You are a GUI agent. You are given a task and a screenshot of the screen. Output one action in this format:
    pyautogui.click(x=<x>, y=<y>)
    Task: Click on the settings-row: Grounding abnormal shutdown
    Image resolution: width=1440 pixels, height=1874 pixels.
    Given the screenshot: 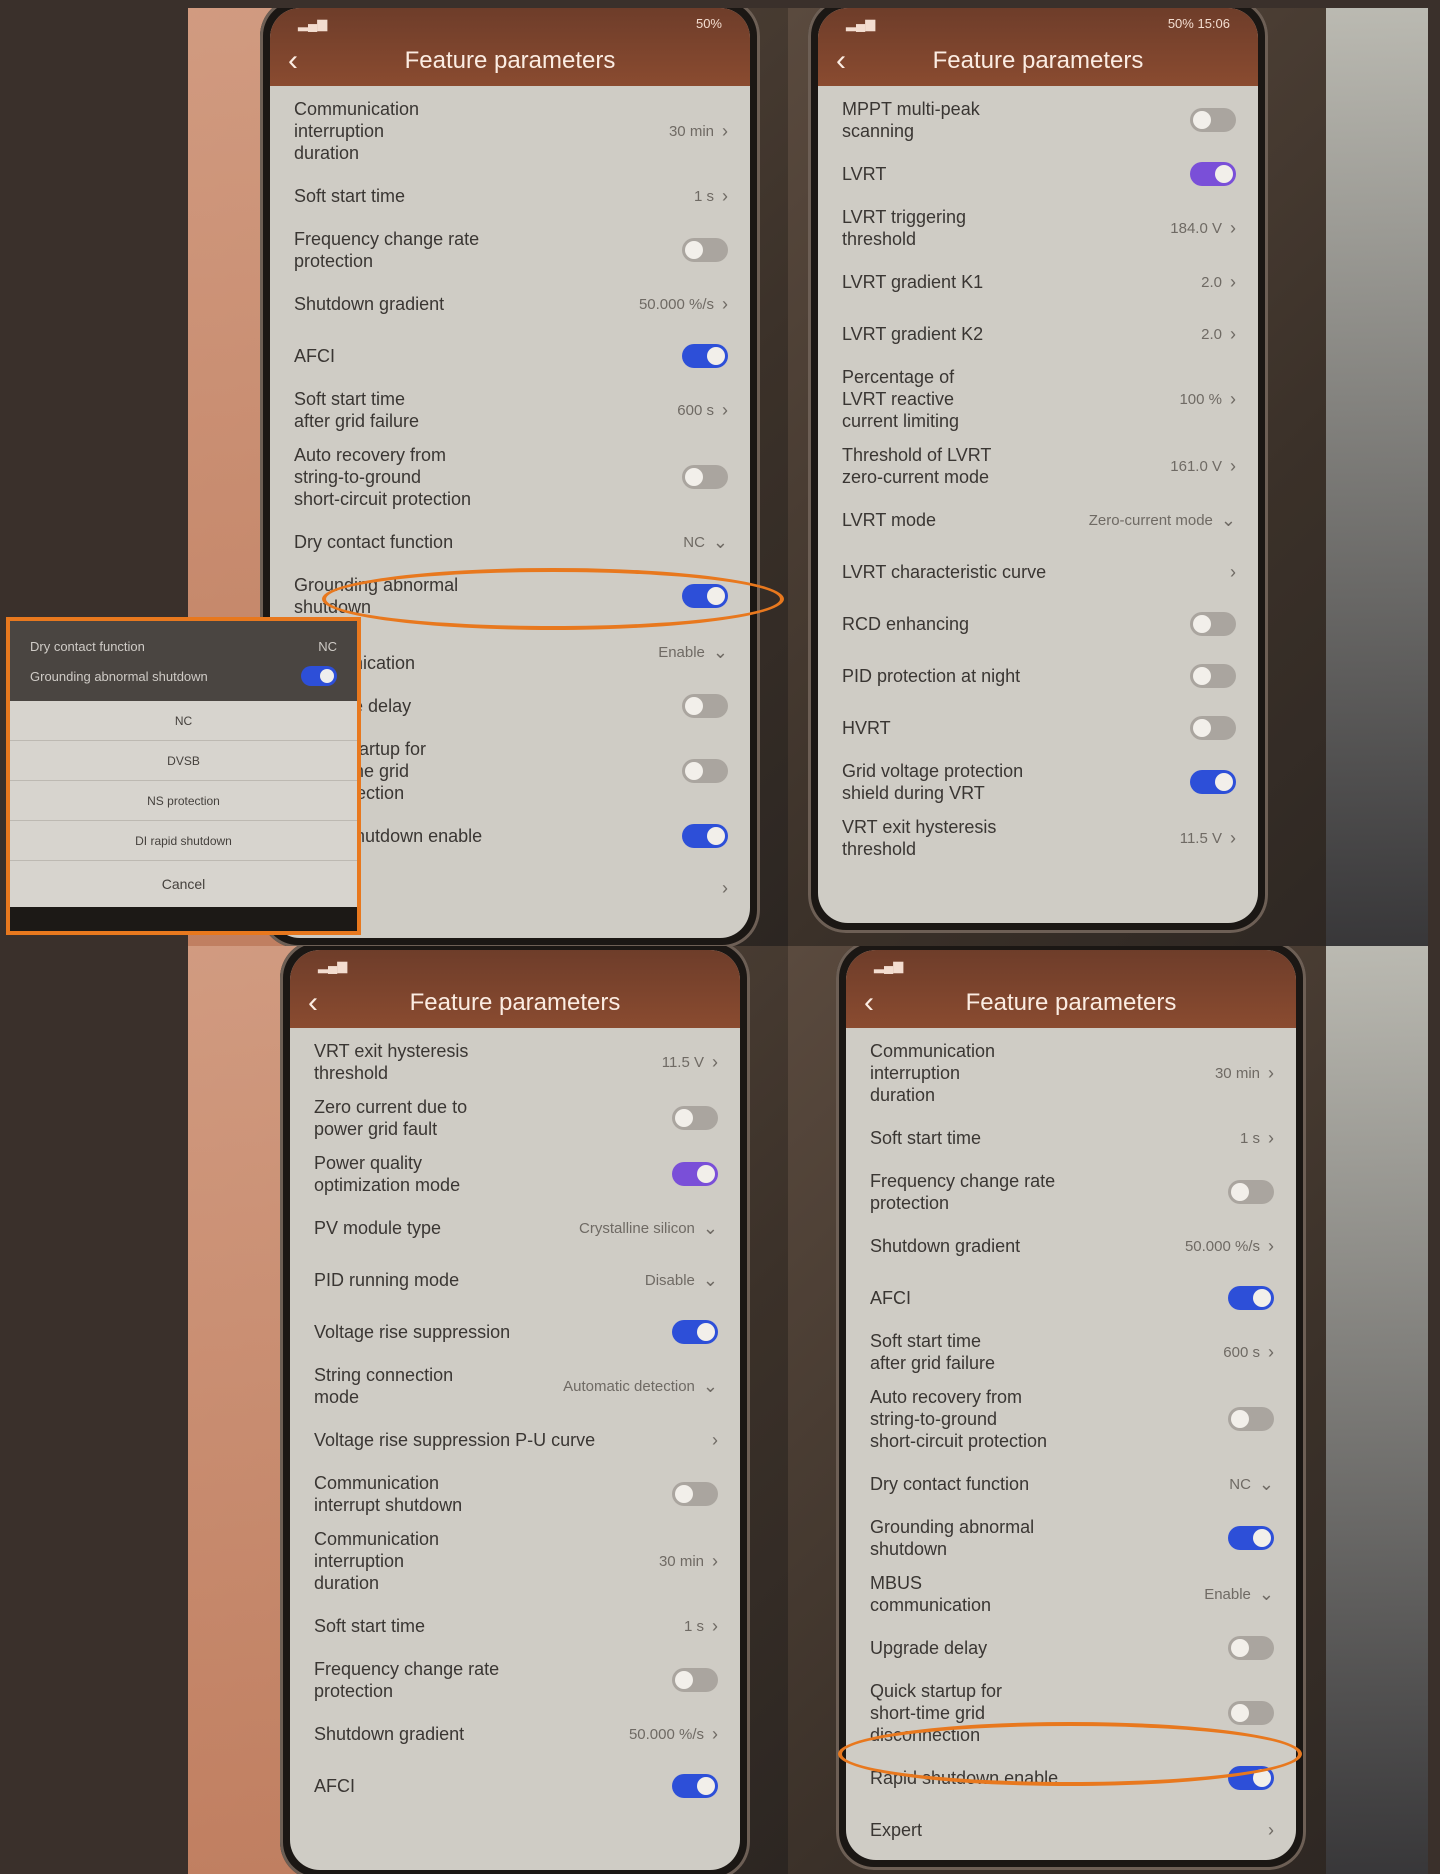 What is the action you would take?
    pyautogui.click(x=1072, y=1538)
    